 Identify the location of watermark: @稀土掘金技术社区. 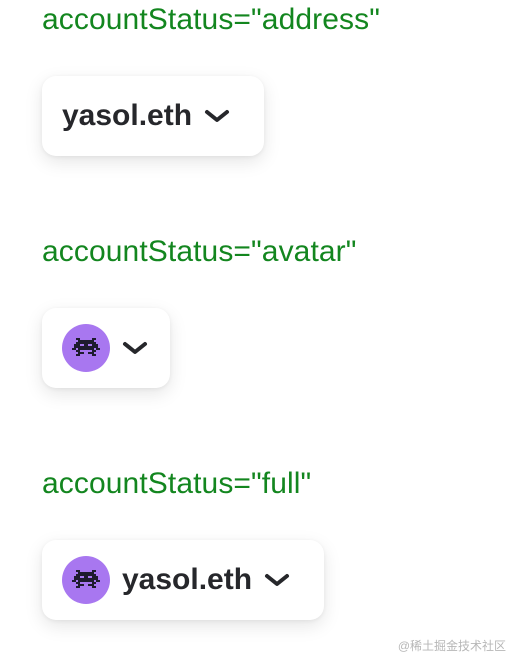
(451, 646).